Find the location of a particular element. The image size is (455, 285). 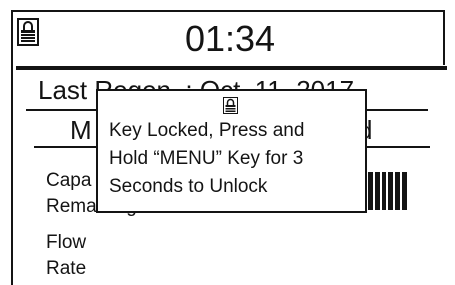

popup-line-1: Key Locked, Press and is located at coordinates (207, 130).